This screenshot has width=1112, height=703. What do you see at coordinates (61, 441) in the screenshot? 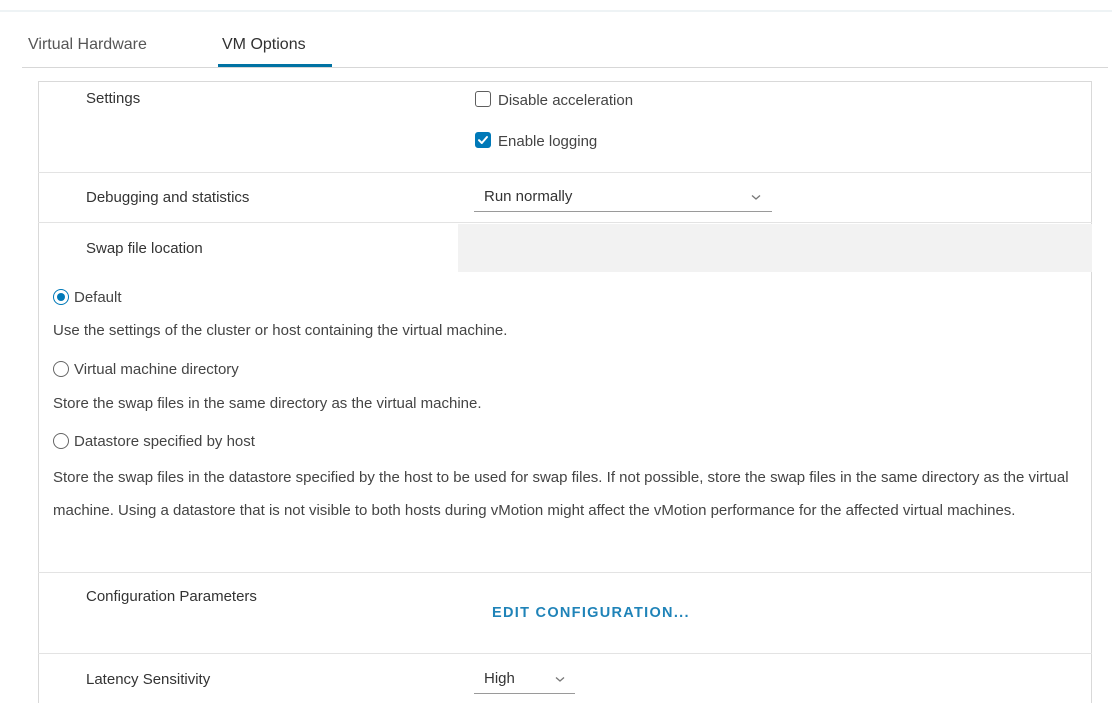
I see `swap-datastore-radio` at bounding box center [61, 441].